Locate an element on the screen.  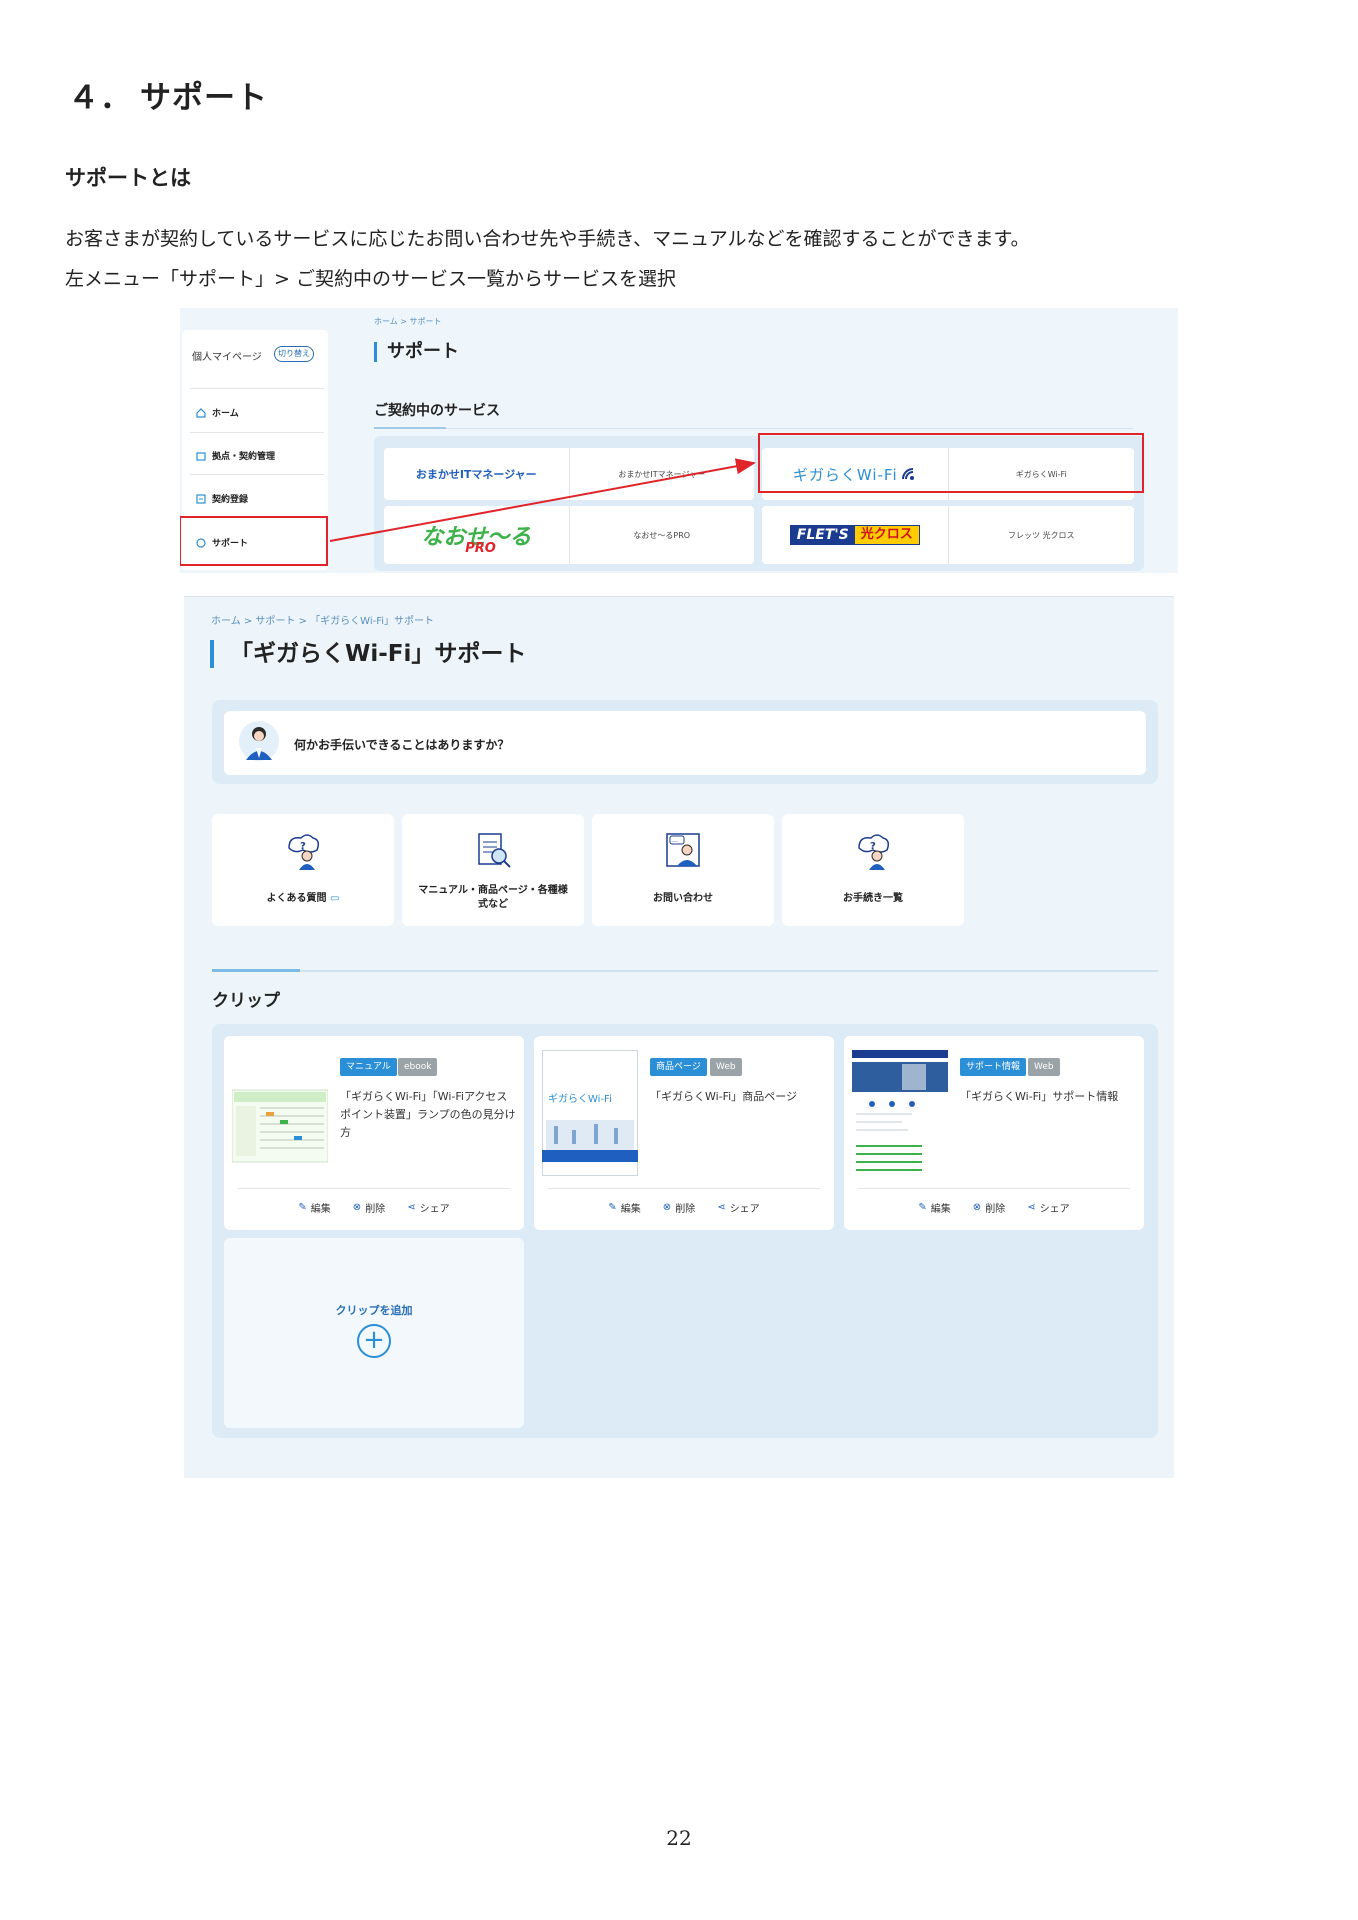
operator-avatar-icon is located at coordinates (259, 741).